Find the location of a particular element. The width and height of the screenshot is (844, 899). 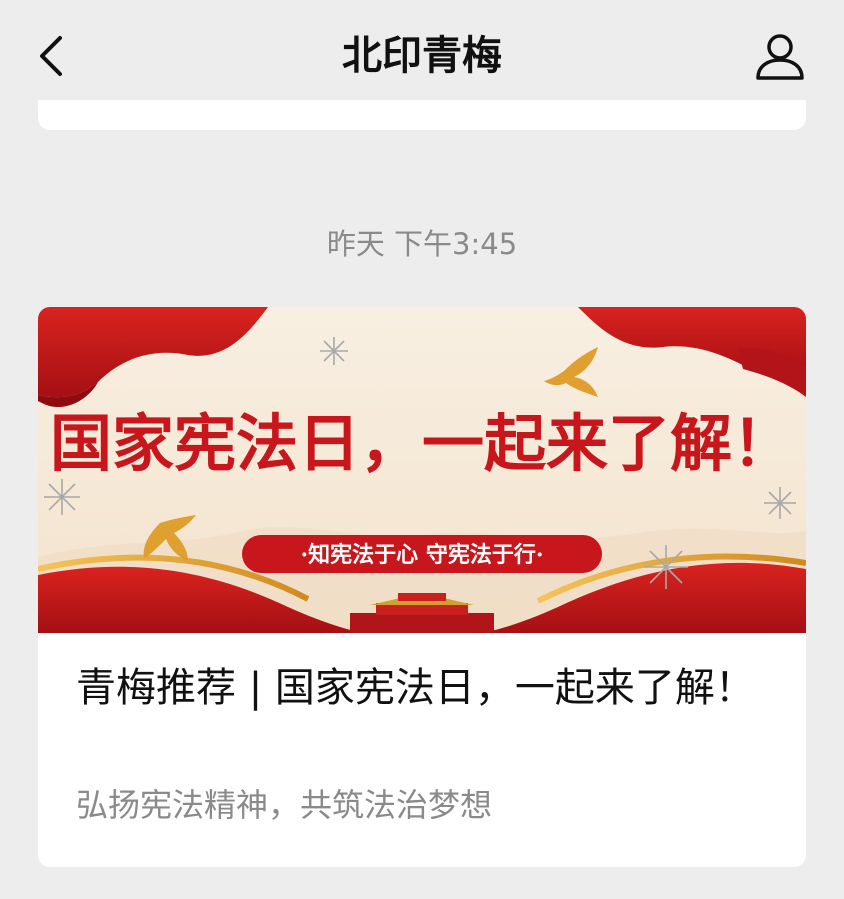

previous-message-card is located at coordinates (422, 115).